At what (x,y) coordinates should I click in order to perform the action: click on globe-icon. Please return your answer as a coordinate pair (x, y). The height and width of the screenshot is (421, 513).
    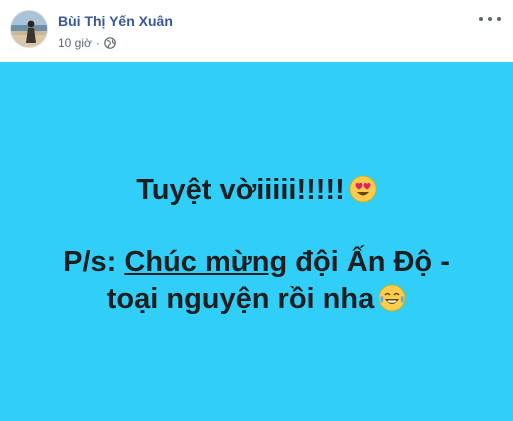
    Looking at the image, I should click on (110, 43).